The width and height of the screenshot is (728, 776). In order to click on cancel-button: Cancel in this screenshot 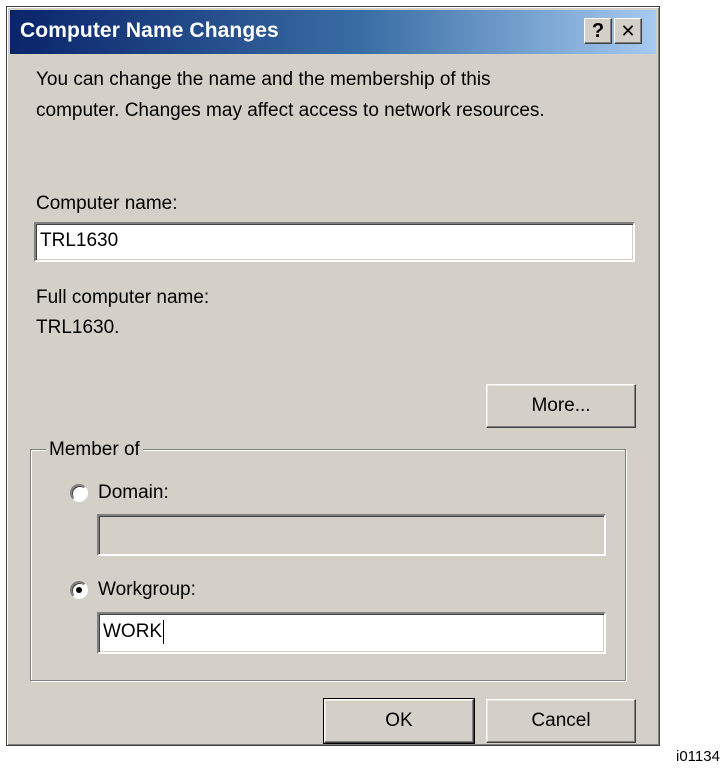, I will do `click(561, 721)`.